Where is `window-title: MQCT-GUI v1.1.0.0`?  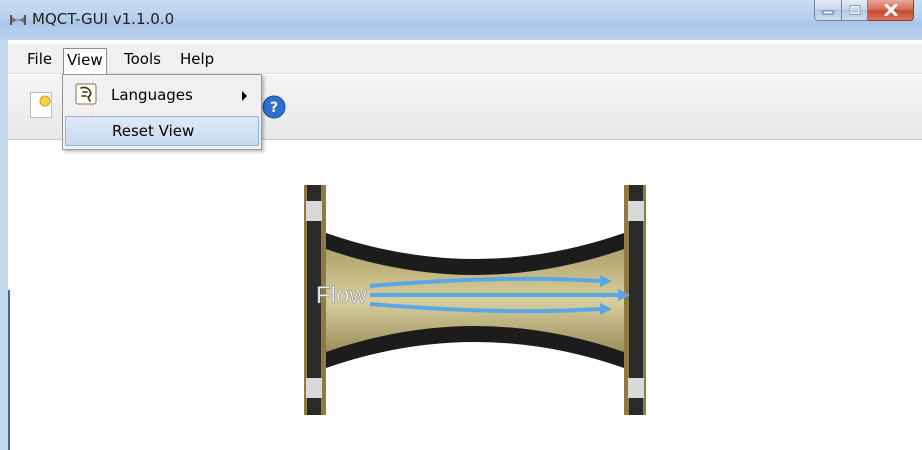
window-title: MQCT-GUI v1.1.0.0 is located at coordinates (103, 19).